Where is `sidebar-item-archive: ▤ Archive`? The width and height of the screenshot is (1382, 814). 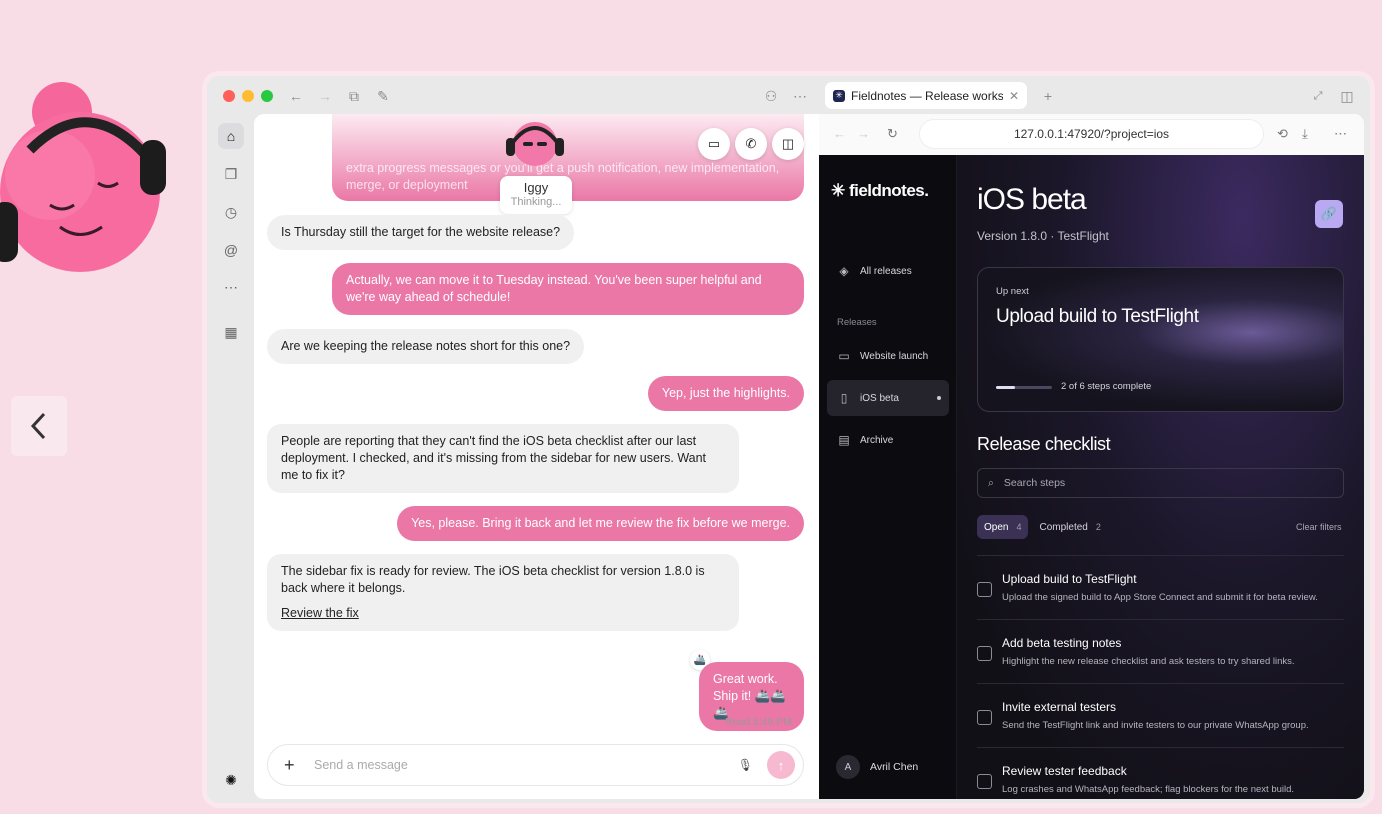 sidebar-item-archive: ▤ Archive is located at coordinates (888, 440).